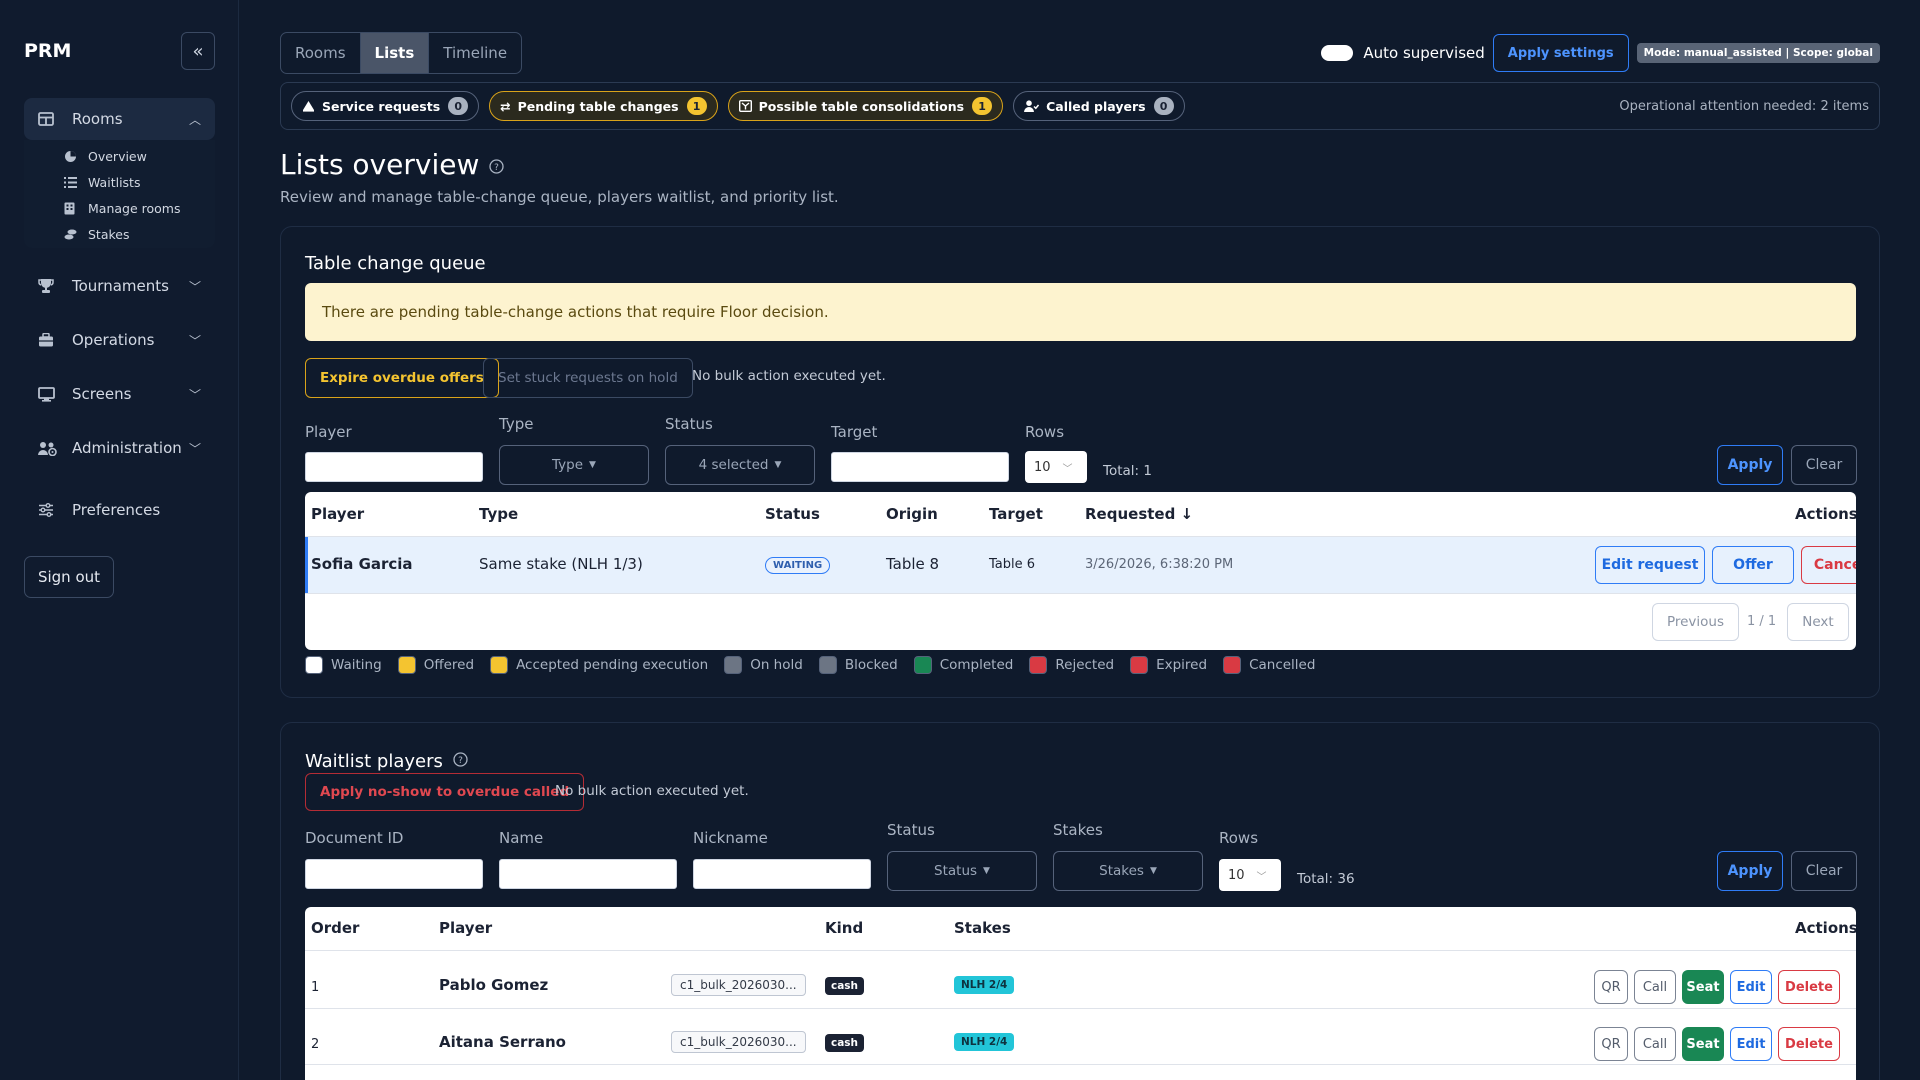  What do you see at coordinates (865, 106) in the screenshot?
I see `chip-possible-table-consolidations: Possible table consolidations 1` at bounding box center [865, 106].